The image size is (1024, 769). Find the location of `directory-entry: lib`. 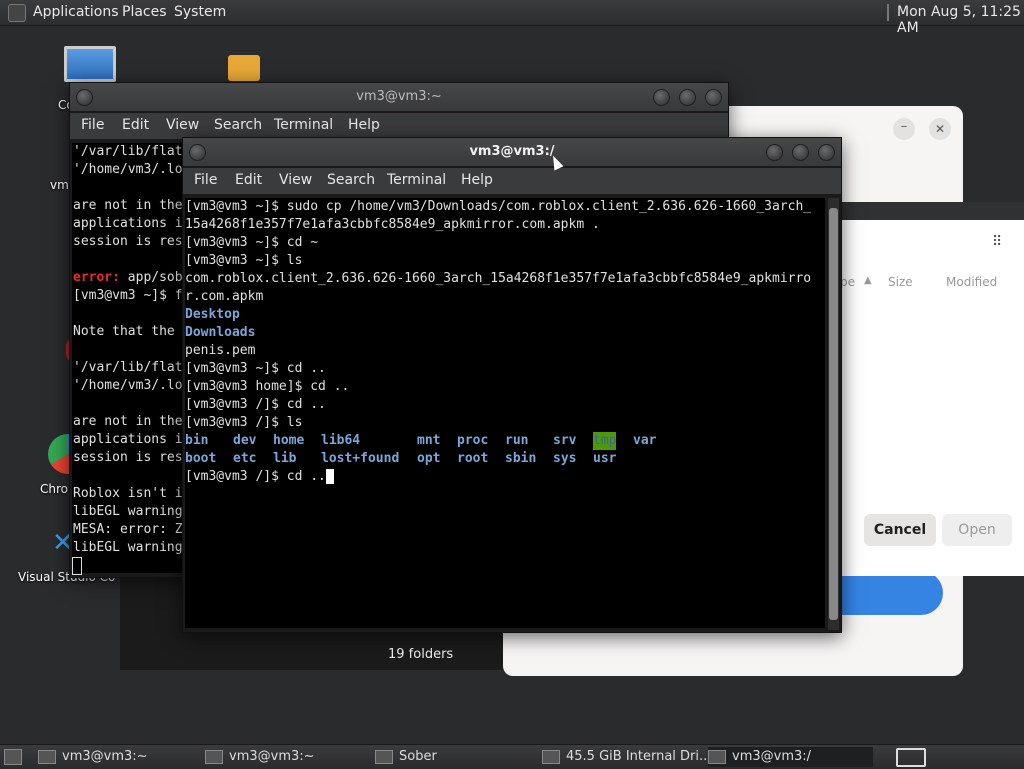

directory-entry: lib is located at coordinates (285, 458).